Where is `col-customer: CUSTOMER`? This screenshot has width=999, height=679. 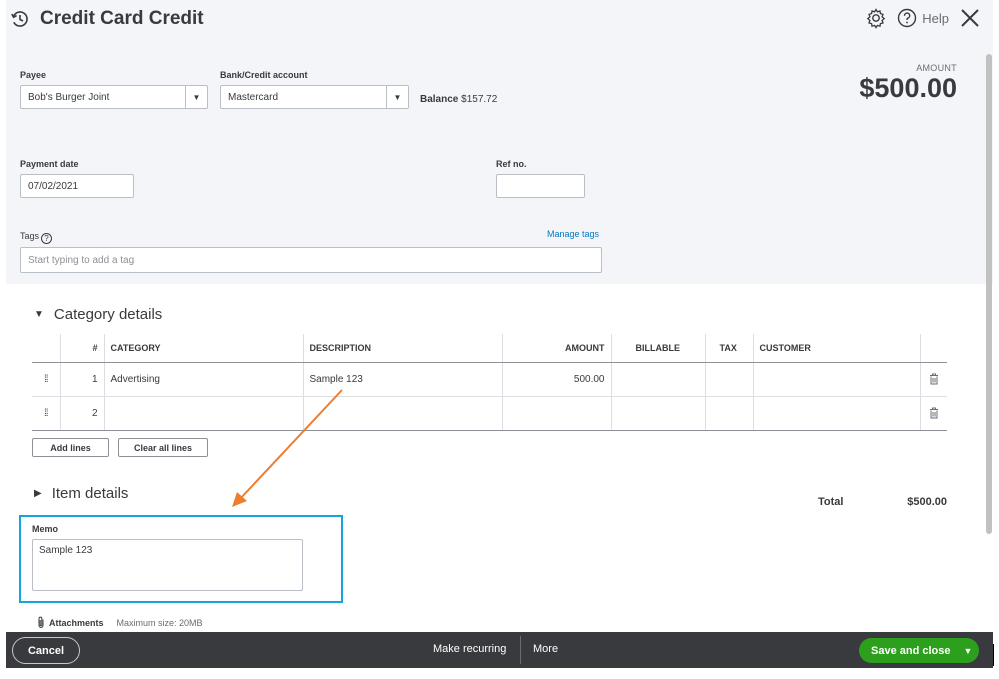 col-customer: CUSTOMER is located at coordinates (837, 348).